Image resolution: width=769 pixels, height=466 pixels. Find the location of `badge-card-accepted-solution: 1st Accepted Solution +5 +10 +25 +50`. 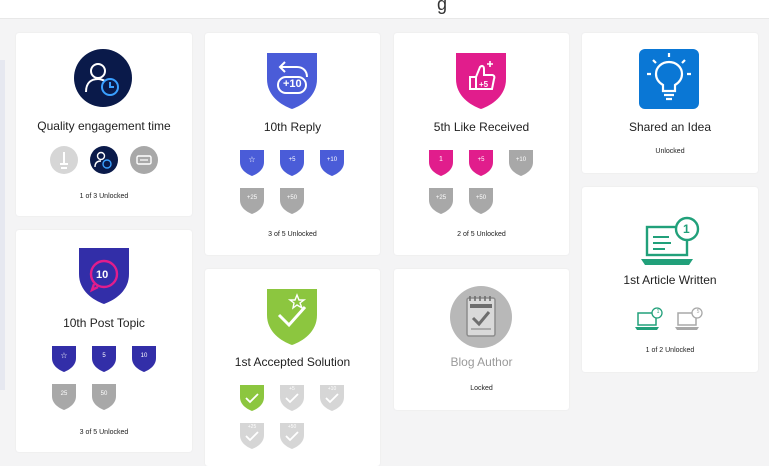

badge-card-accepted-solution: 1st Accepted Solution +5 +10 +25 +50 is located at coordinates (292, 367).